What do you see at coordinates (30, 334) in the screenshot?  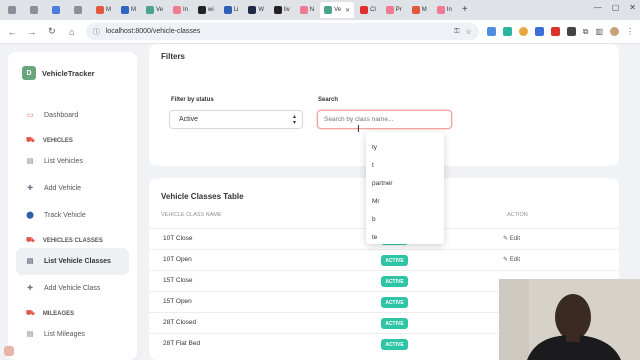 I see `list-icon: ▤` at bounding box center [30, 334].